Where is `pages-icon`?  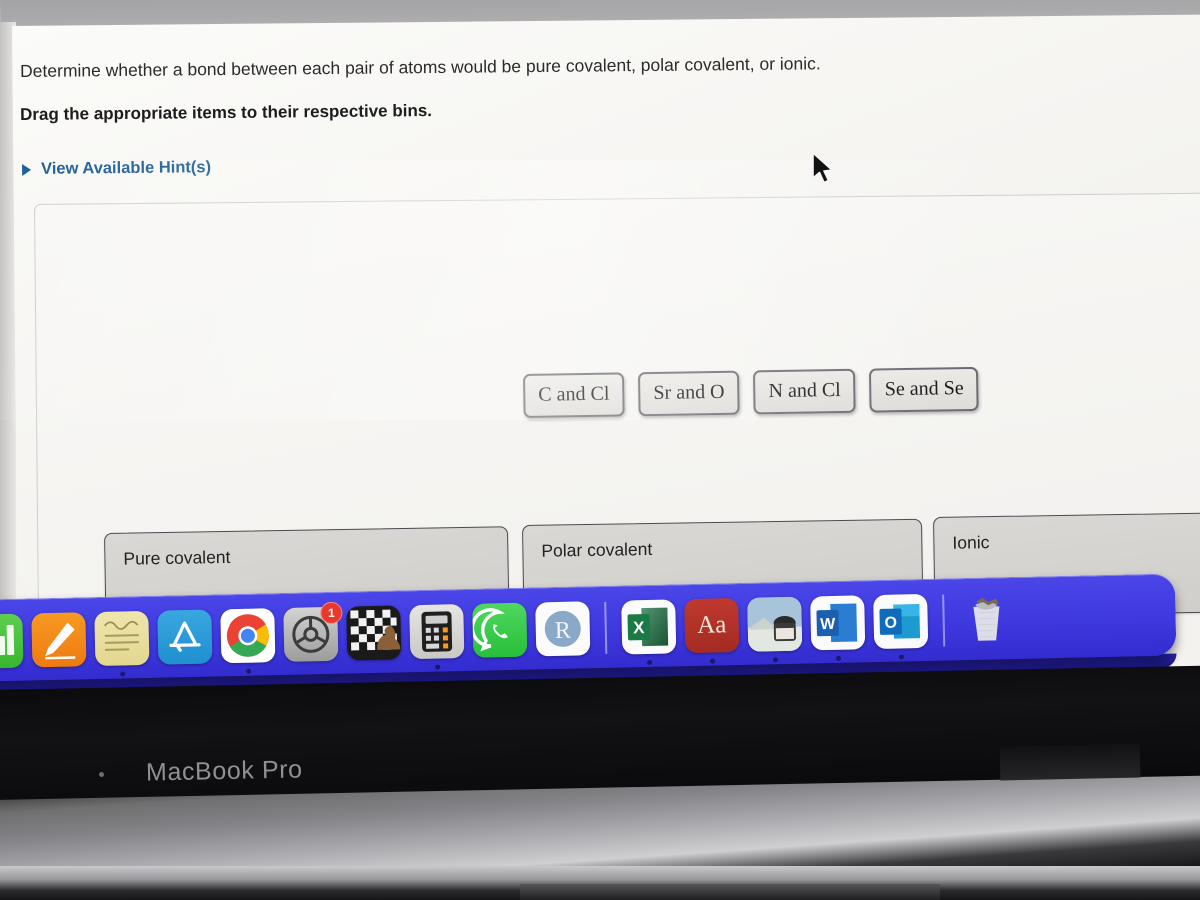 pages-icon is located at coordinates (59, 639).